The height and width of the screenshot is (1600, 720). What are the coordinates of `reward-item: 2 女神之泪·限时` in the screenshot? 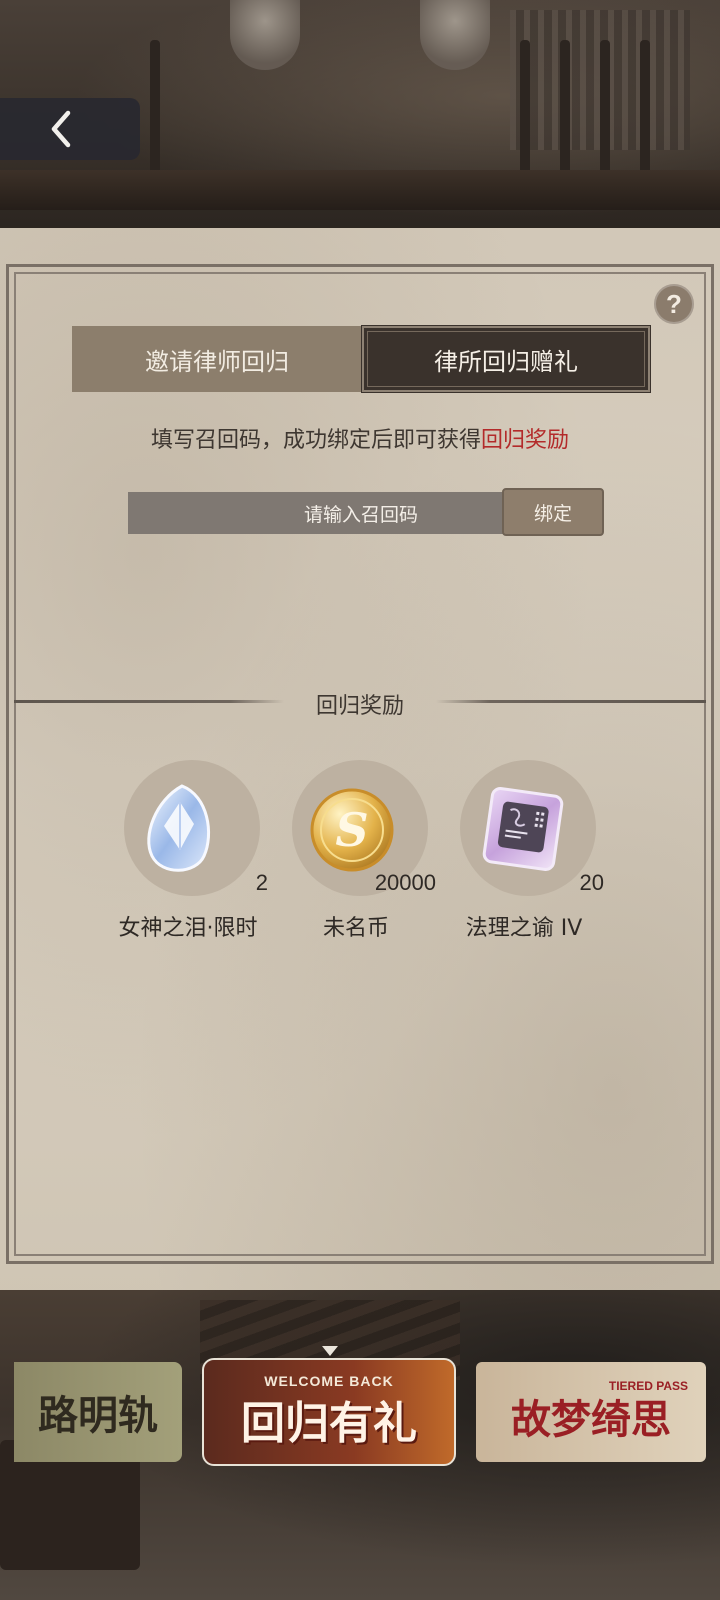 It's located at (188, 860).